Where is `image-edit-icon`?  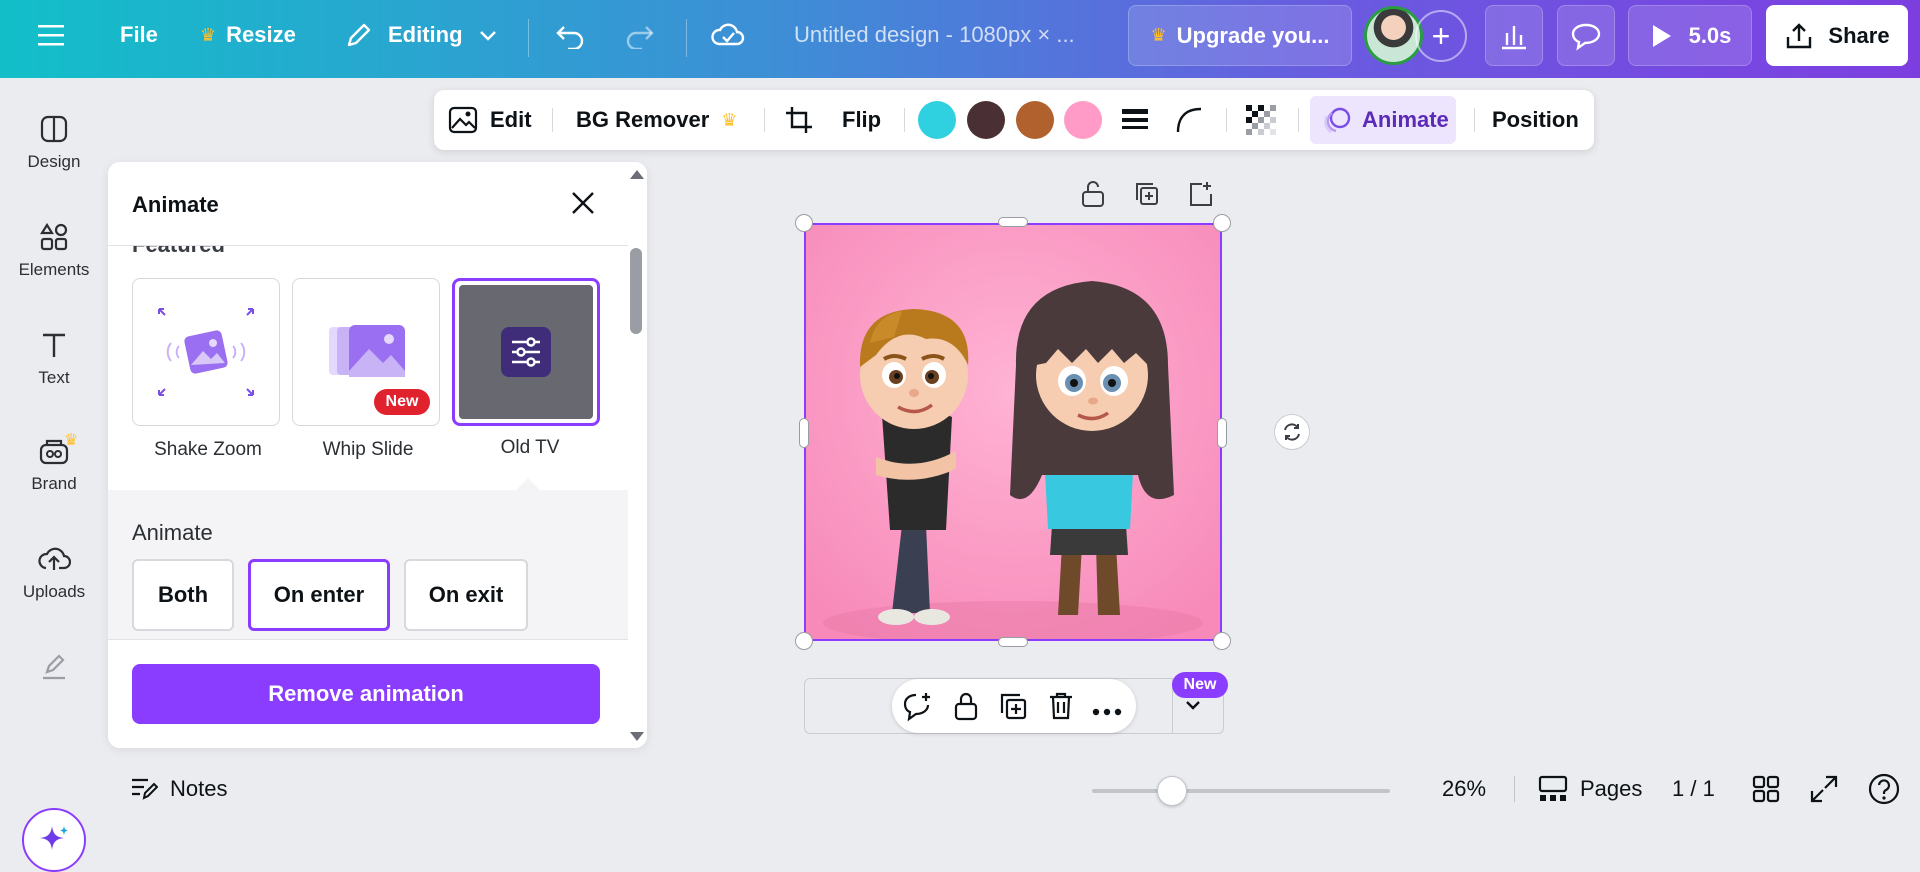 image-edit-icon is located at coordinates (463, 120).